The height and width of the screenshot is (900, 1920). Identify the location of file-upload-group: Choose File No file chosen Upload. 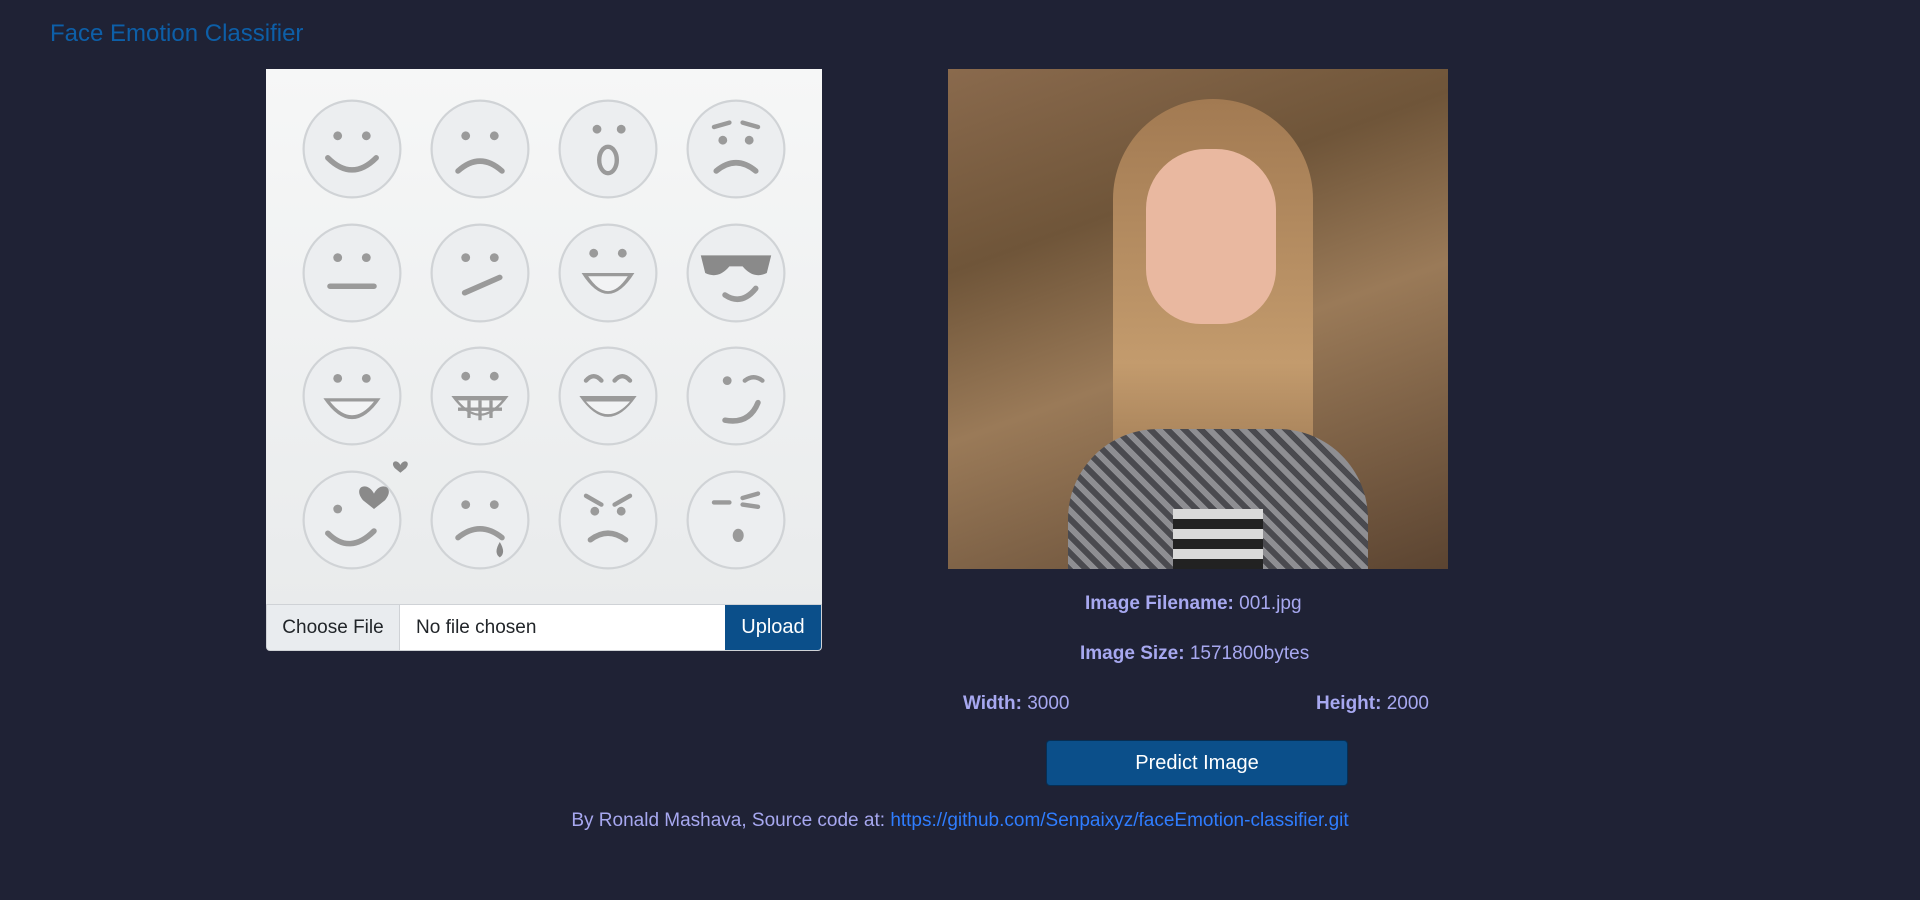
(544, 627).